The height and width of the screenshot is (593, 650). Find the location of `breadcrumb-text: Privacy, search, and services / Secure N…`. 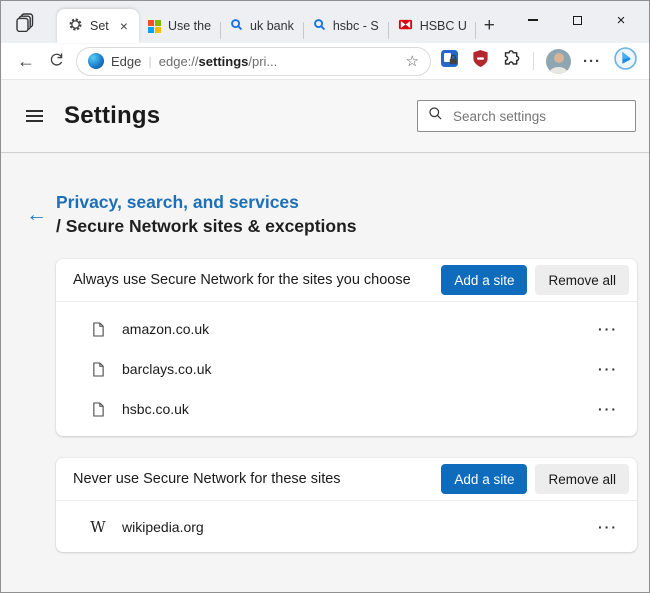

breadcrumb-text: Privacy, search, and services / Secure N… is located at coordinates (206, 214).